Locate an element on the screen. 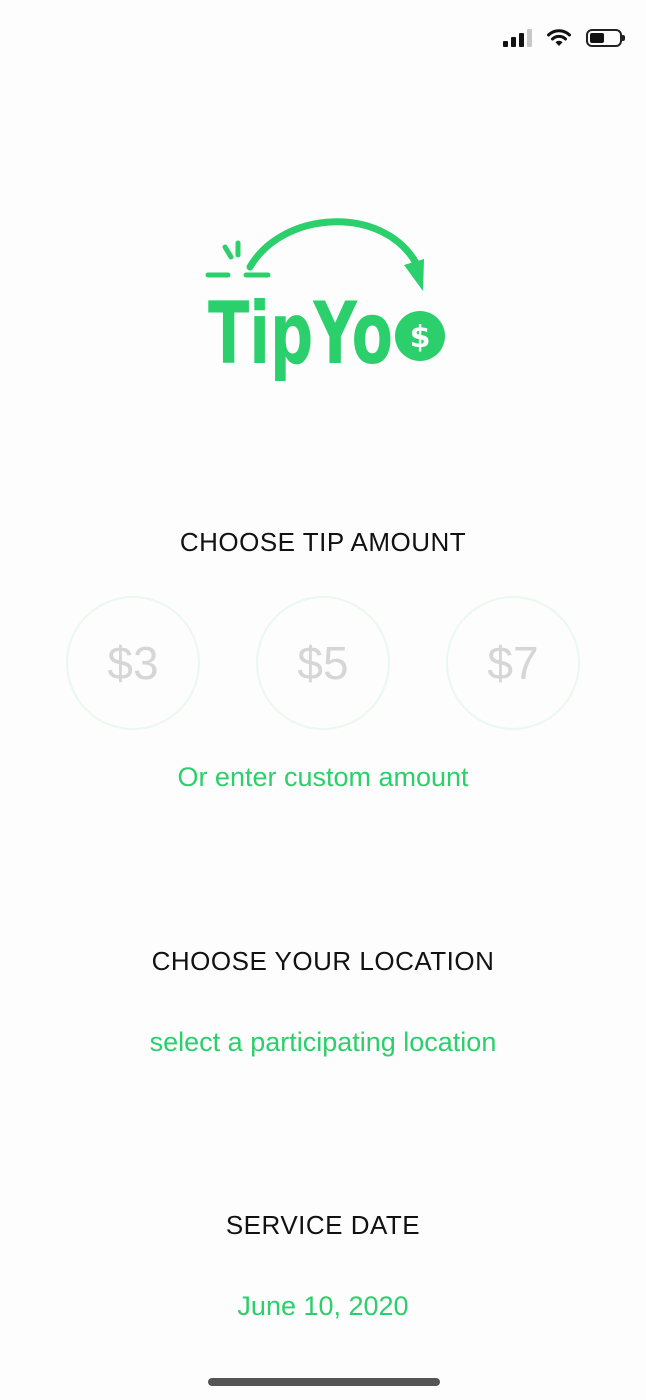  location-section-title: CHOOSE YOUR LOCATION is located at coordinates (323, 961).